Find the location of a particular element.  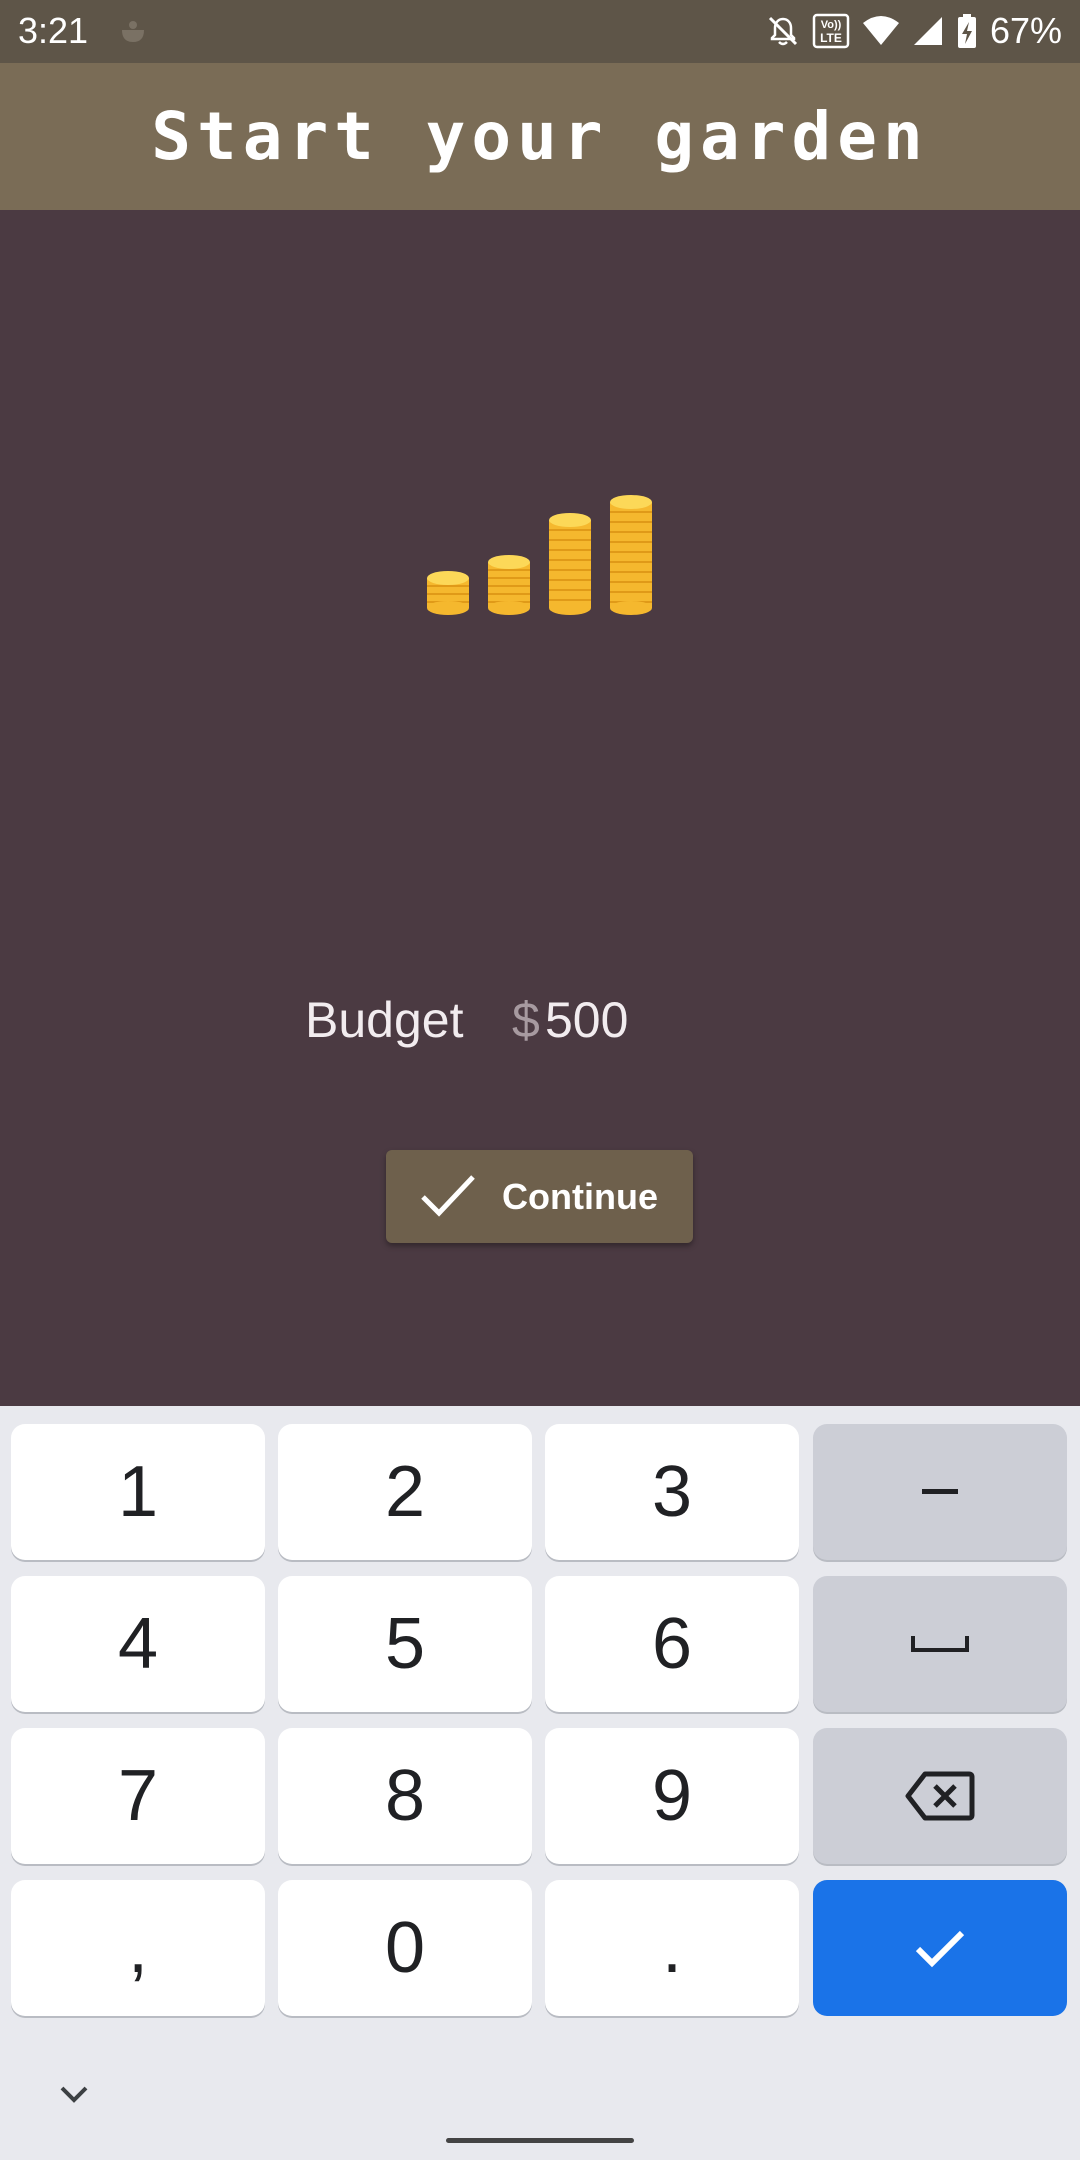

budget-field: Budget $ 500 is located at coordinates (540, 1020).